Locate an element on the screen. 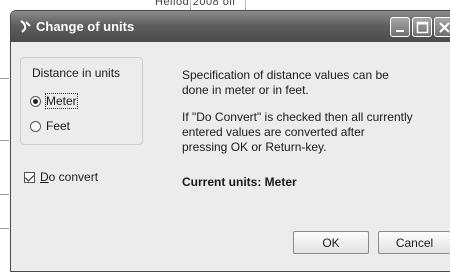 The image size is (450, 272). distance-units-label: Distance in units is located at coordinates (76, 73).